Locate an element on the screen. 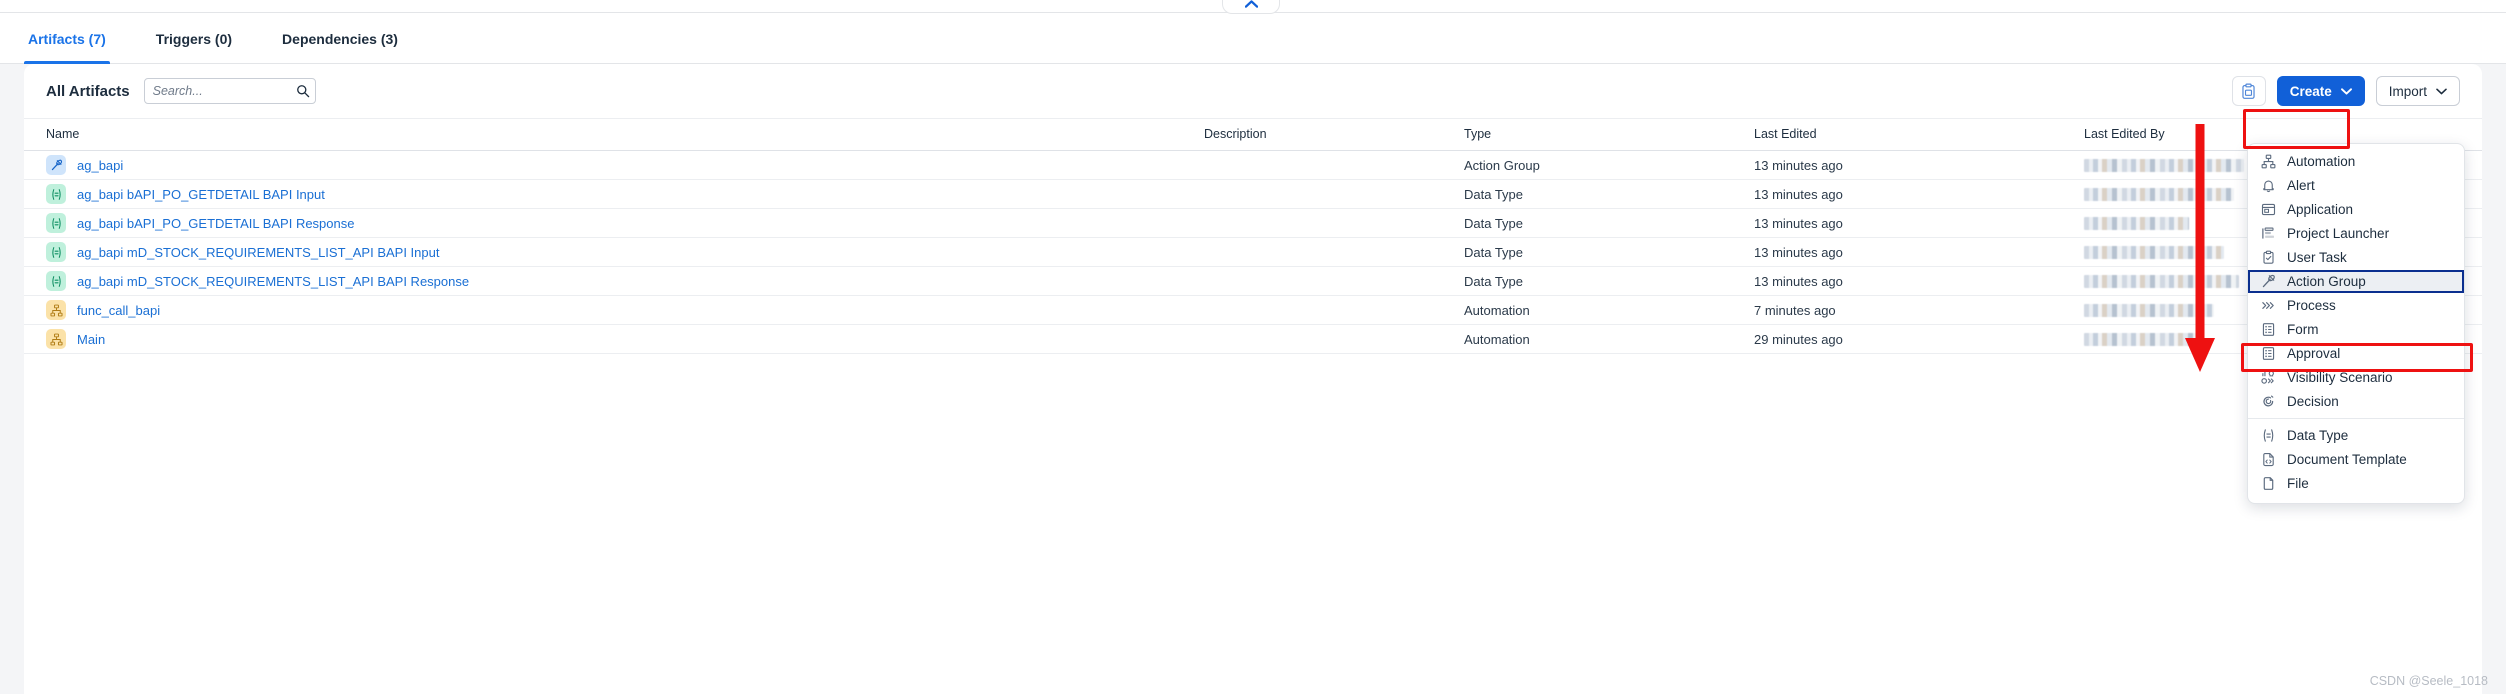 The height and width of the screenshot is (694, 2506). menu-item-visibility-scenario: Visibility Scenario is located at coordinates (2356, 377).